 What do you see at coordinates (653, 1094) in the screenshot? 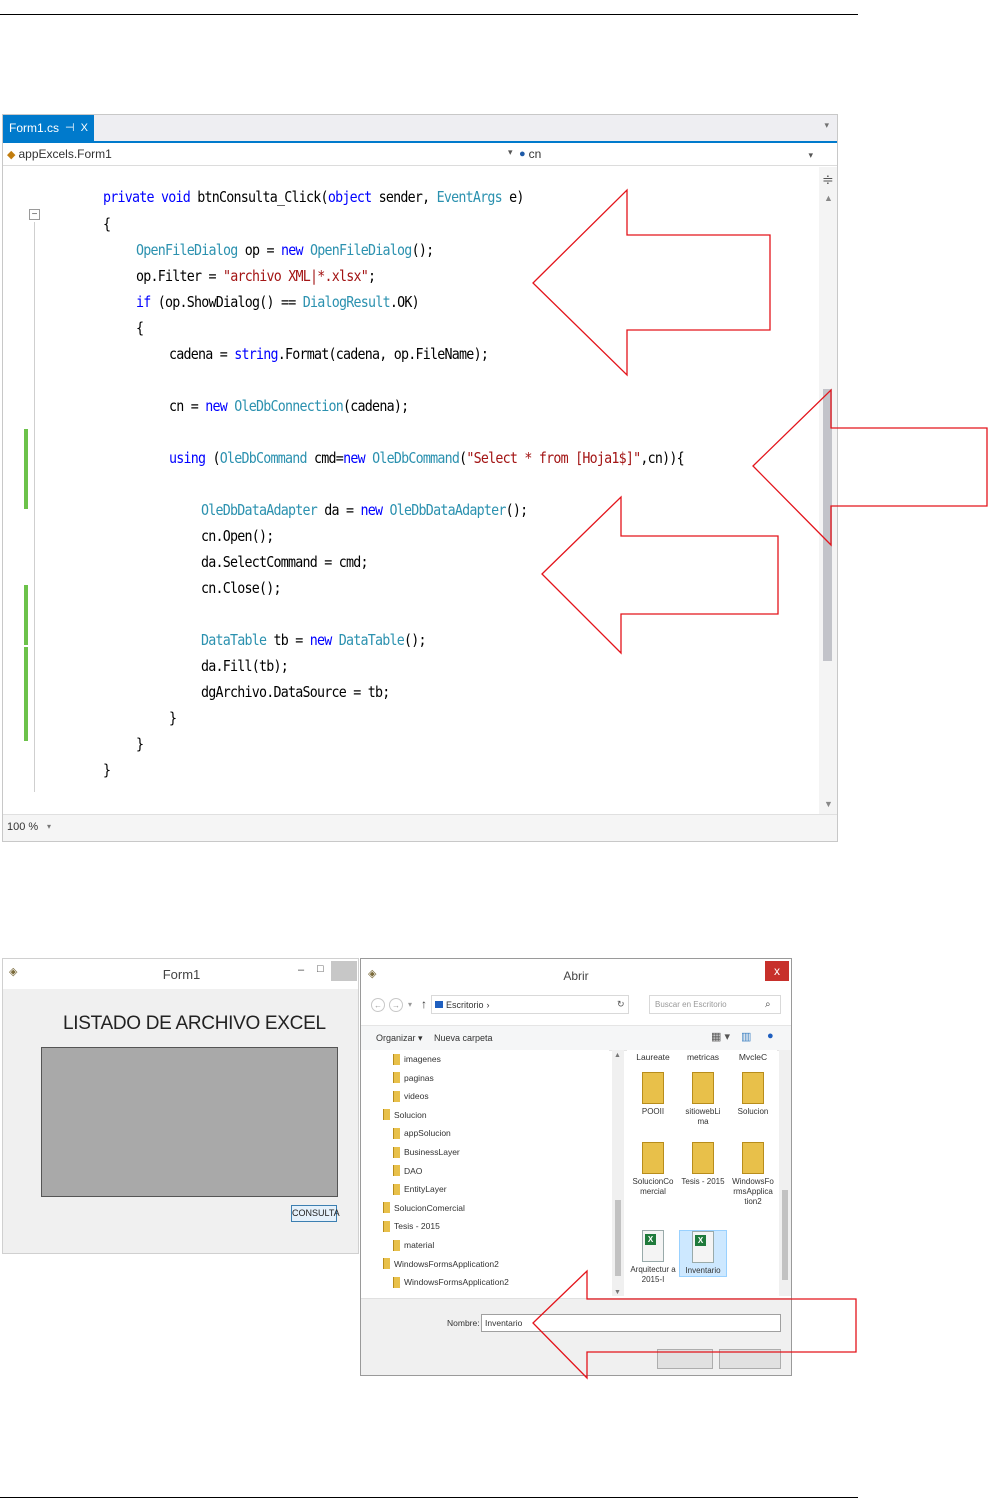
I see `folder-item: POOII` at bounding box center [653, 1094].